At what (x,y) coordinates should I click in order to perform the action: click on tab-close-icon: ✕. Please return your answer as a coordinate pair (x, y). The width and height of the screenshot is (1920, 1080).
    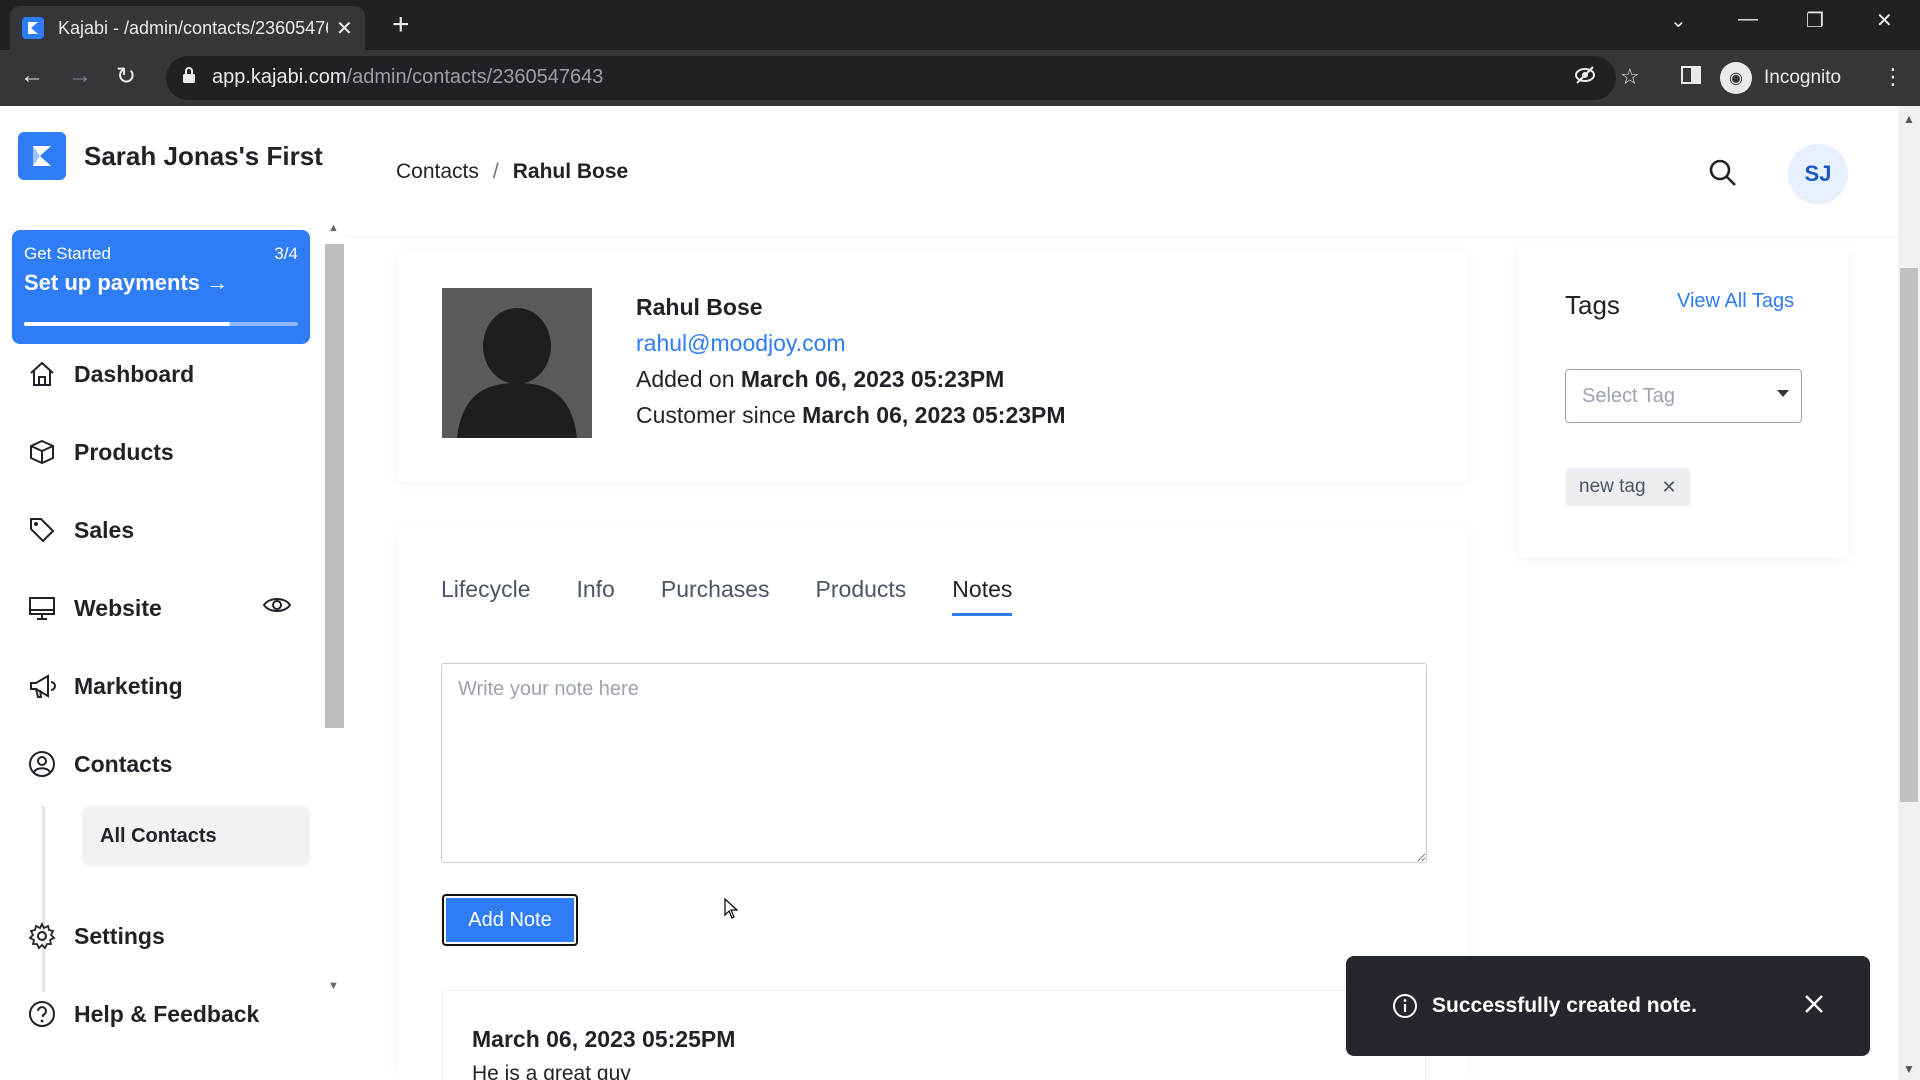
    Looking at the image, I should click on (344, 28).